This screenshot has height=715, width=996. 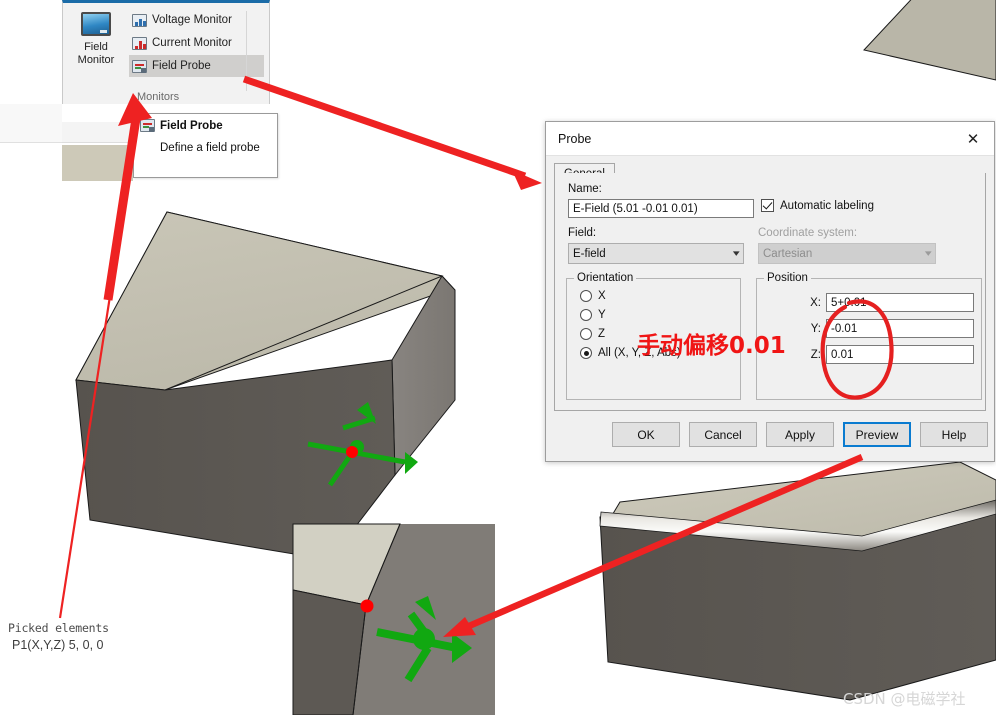 What do you see at coordinates (723, 434) in the screenshot?
I see `cancel-button: Cancel` at bounding box center [723, 434].